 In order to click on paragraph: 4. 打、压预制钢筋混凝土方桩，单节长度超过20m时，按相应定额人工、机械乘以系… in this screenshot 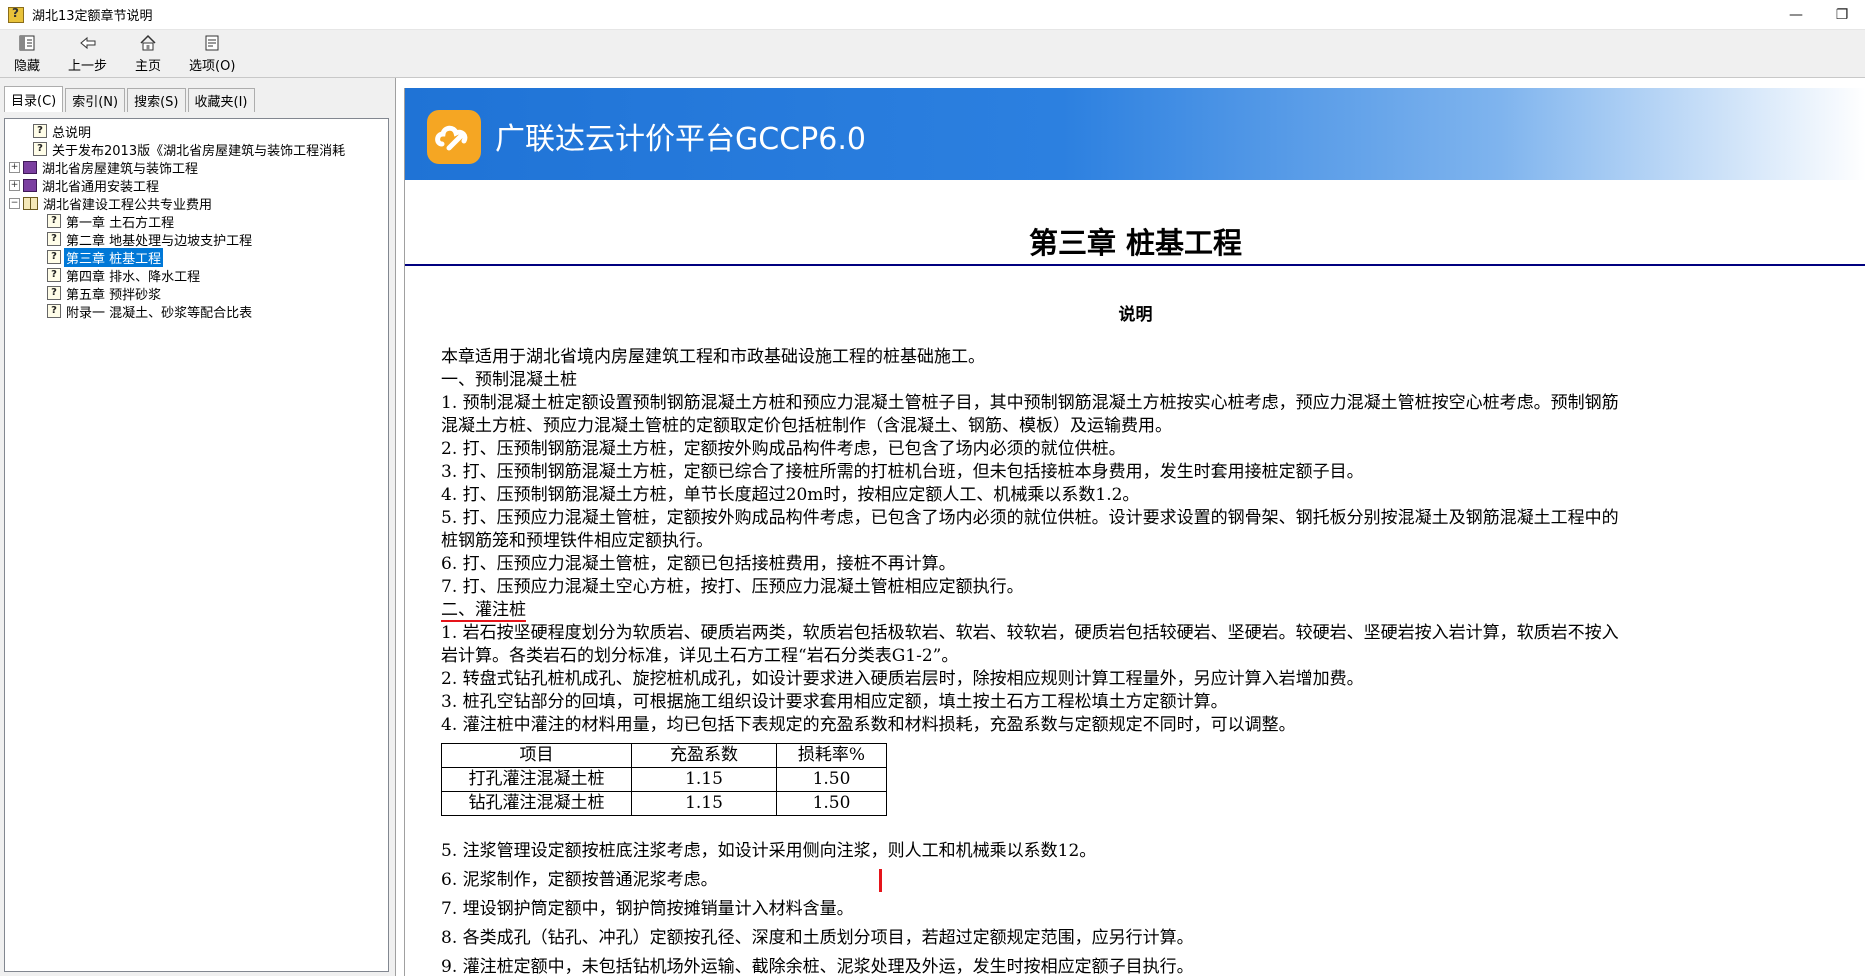, I will do `click(790, 495)`.